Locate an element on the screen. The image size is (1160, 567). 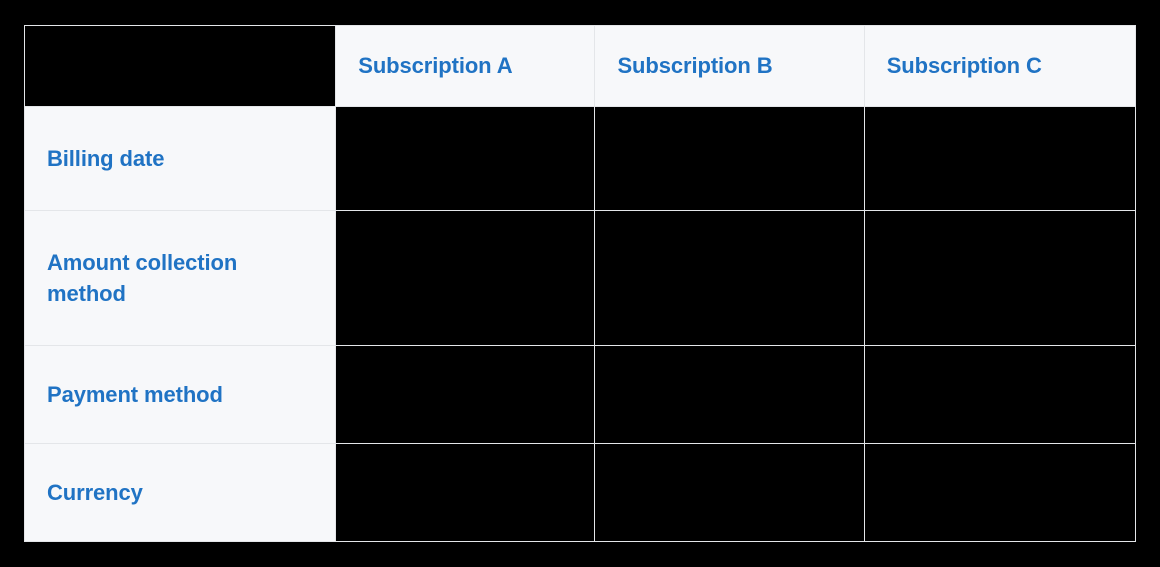
cell-payment-method-subscription-c is located at coordinates (1000, 394).